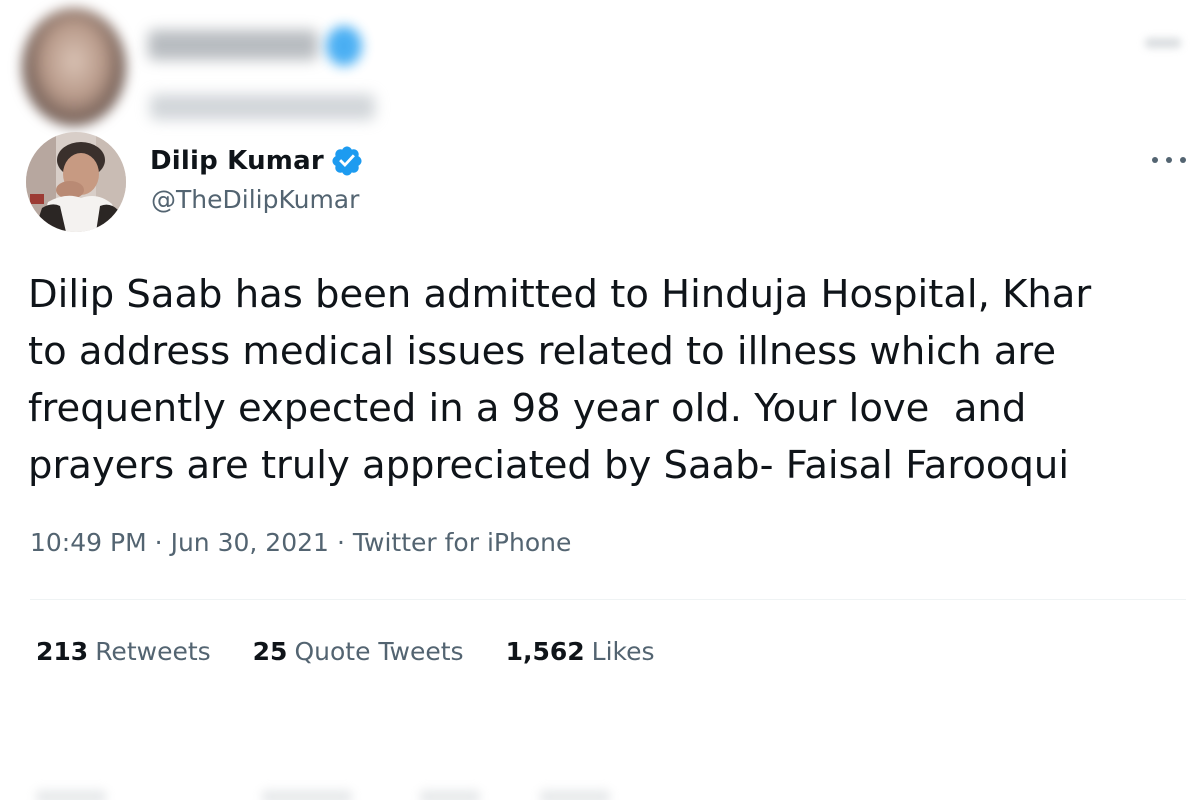 The image size is (1200, 800). I want to click on author-avatar, so click(76, 182).